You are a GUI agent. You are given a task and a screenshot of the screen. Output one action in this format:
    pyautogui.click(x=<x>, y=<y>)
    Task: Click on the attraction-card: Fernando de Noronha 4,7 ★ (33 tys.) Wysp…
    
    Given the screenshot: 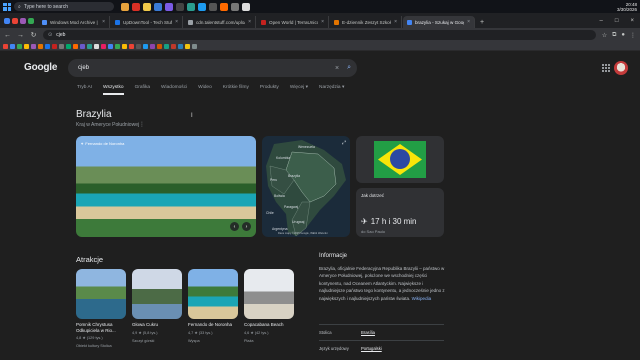 What is the action you would take?
    pyautogui.click(x=213, y=306)
    